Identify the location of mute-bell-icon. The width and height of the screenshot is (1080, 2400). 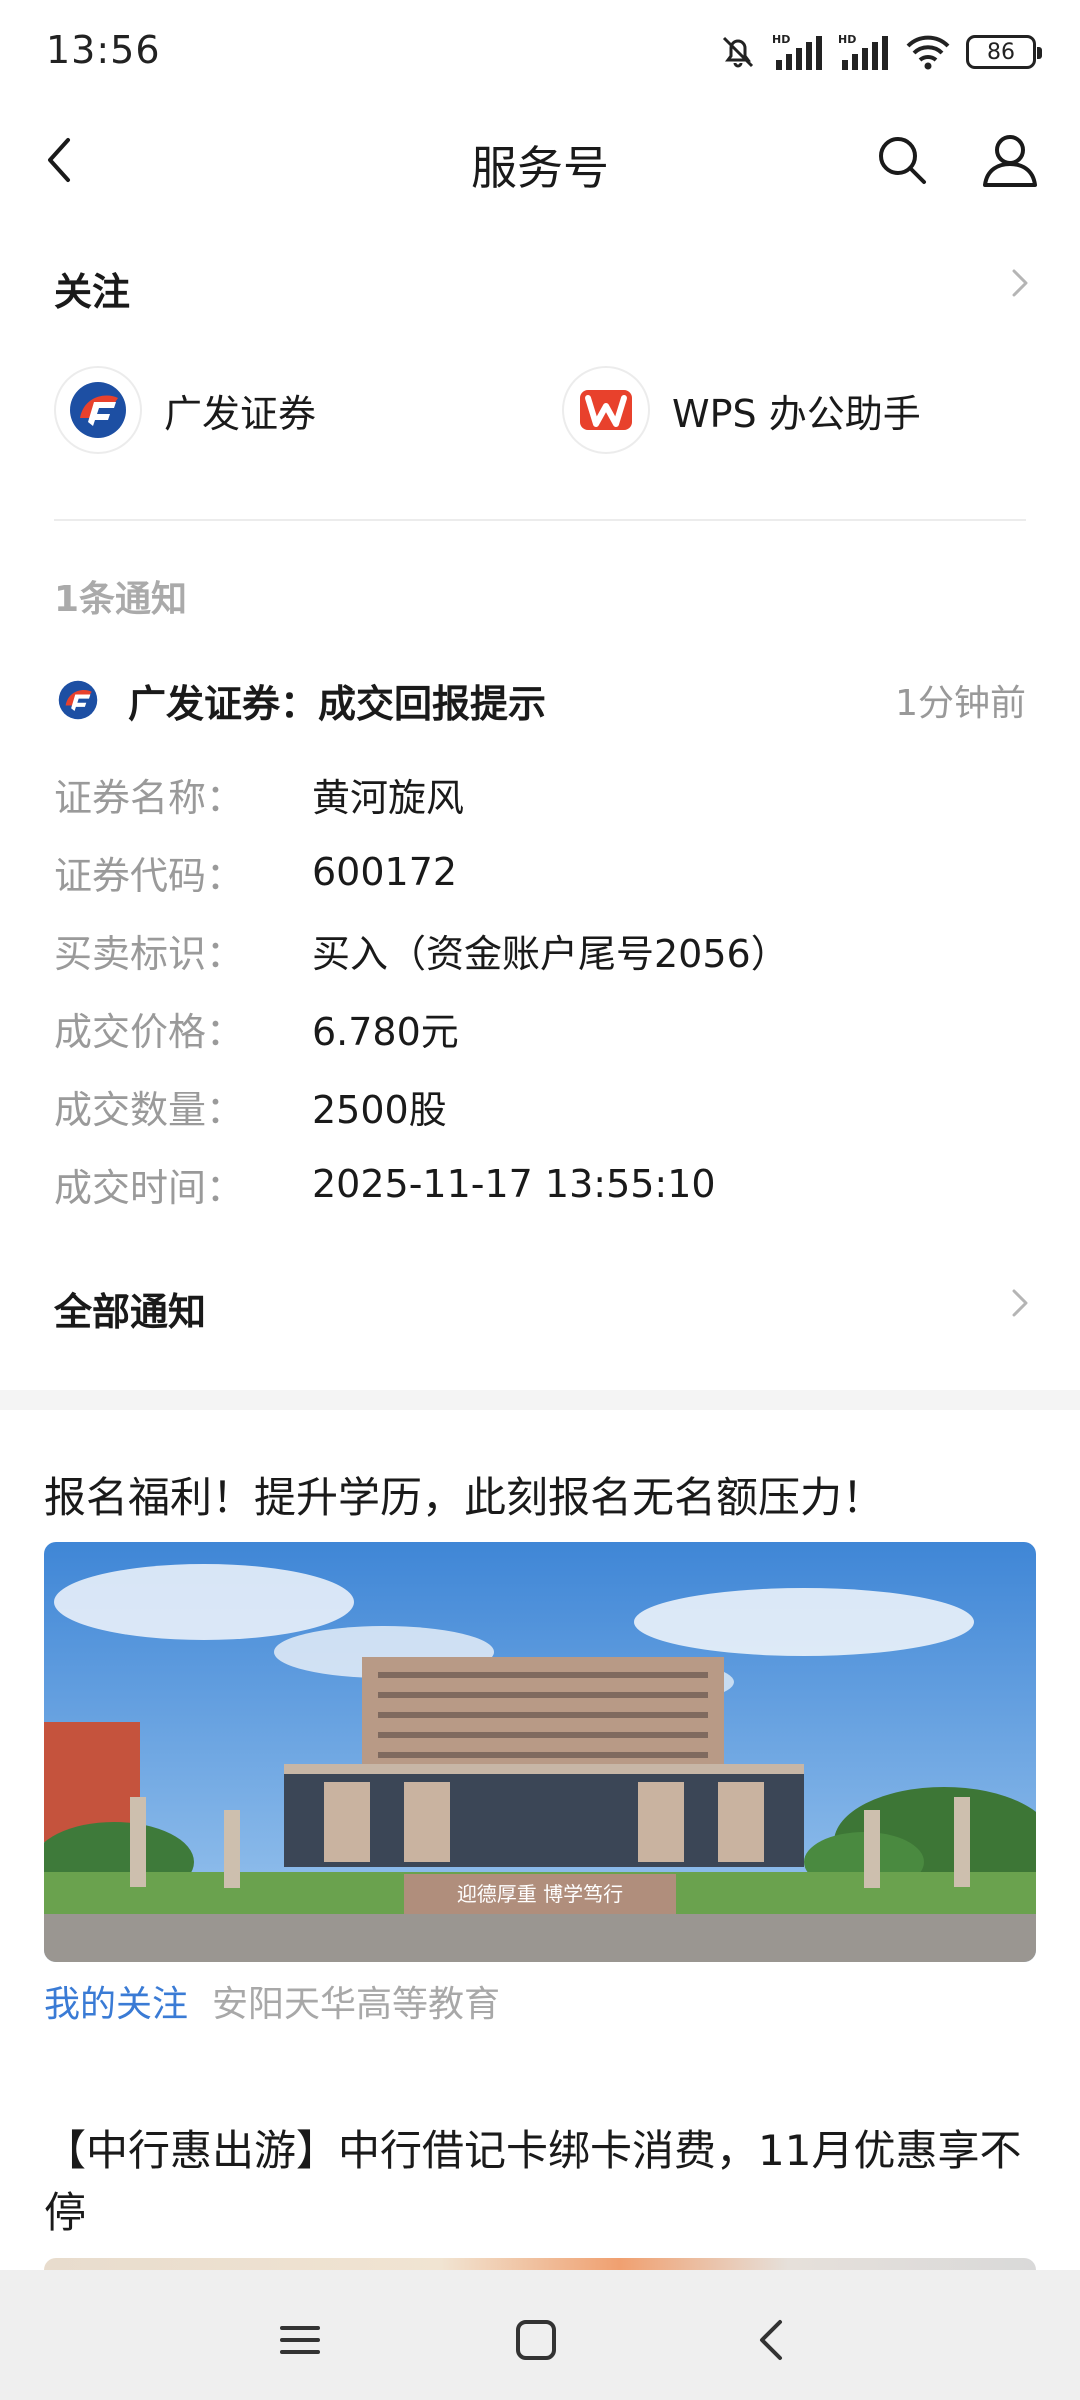
(738, 52).